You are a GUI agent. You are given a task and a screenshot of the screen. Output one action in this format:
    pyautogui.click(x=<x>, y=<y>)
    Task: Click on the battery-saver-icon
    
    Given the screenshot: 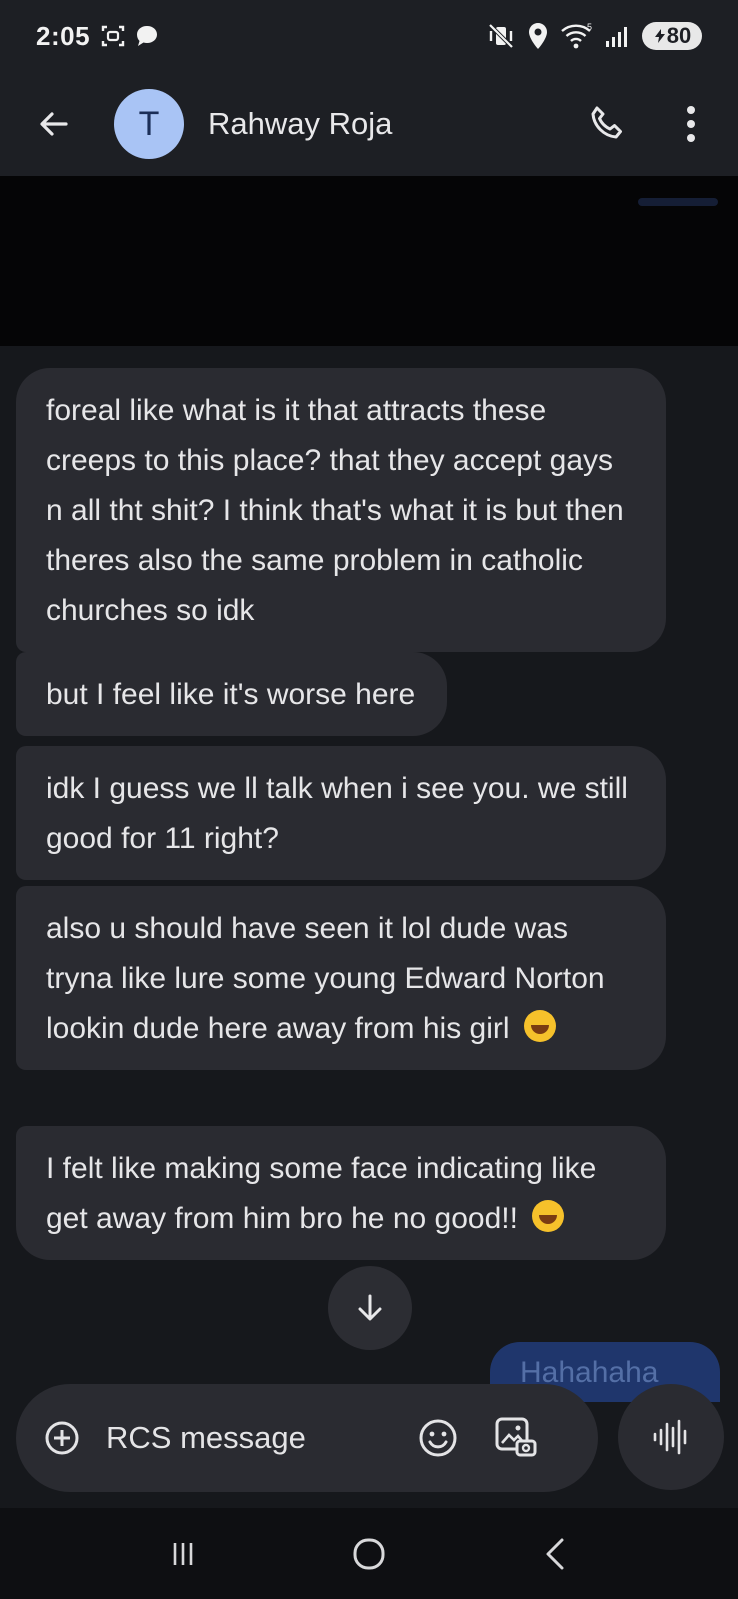 What is the action you would take?
    pyautogui.click(x=659, y=36)
    